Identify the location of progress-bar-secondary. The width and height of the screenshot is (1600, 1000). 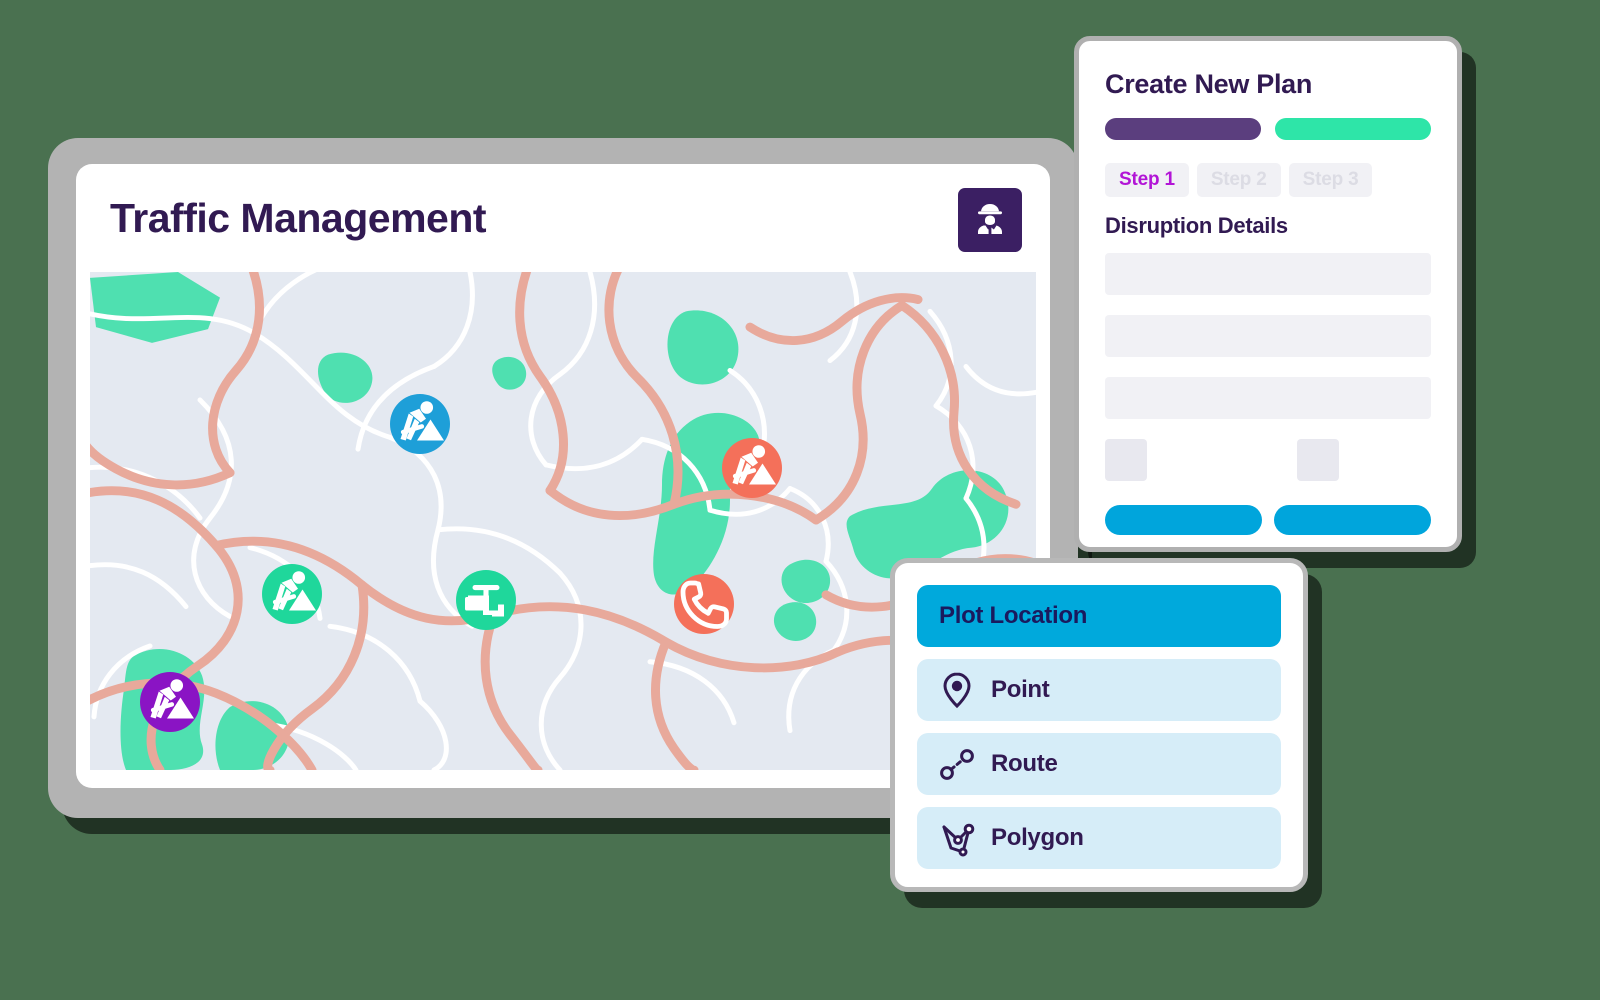
(1353, 129).